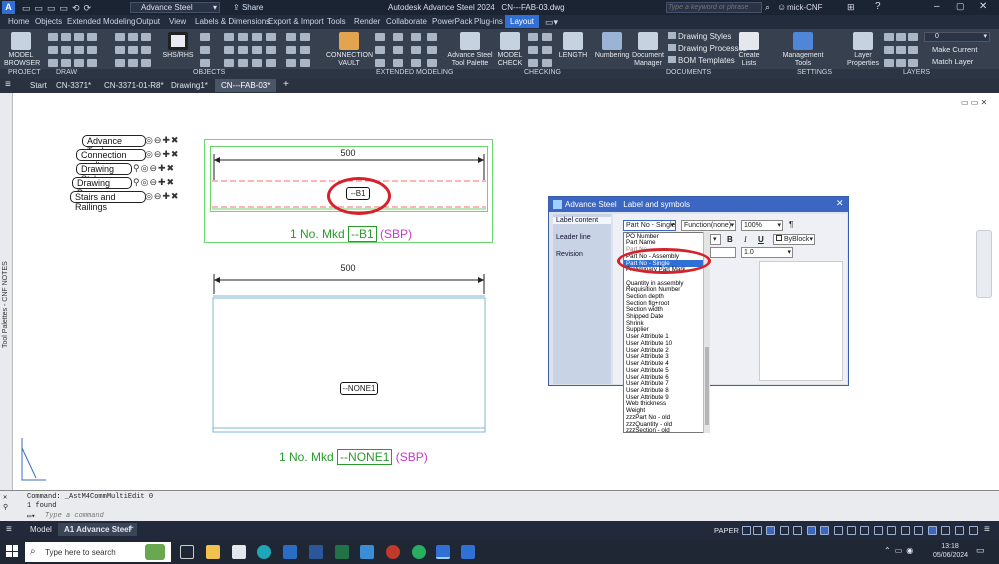 This screenshot has height=564, width=999. What do you see at coordinates (805, 7) in the screenshot?
I see `user-name: mick-CNF` at bounding box center [805, 7].